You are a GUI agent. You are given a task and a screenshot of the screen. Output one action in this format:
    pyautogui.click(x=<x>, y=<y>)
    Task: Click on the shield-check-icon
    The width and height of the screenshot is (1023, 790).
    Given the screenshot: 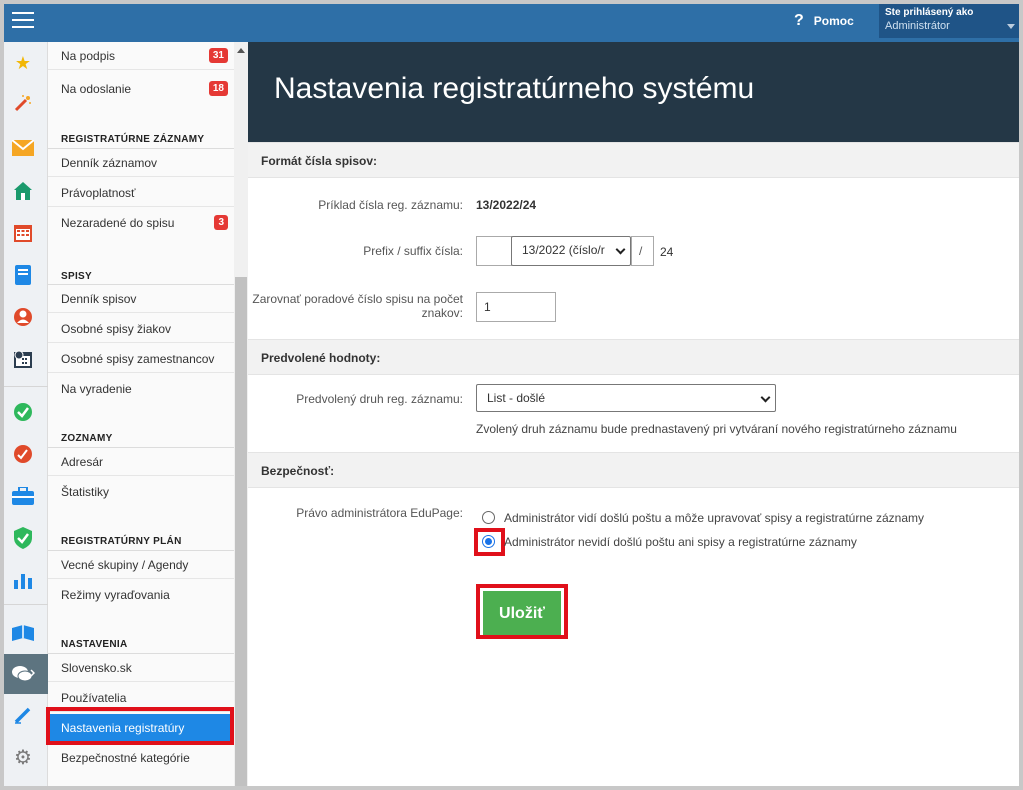 What is the action you would take?
    pyautogui.click(x=23, y=538)
    